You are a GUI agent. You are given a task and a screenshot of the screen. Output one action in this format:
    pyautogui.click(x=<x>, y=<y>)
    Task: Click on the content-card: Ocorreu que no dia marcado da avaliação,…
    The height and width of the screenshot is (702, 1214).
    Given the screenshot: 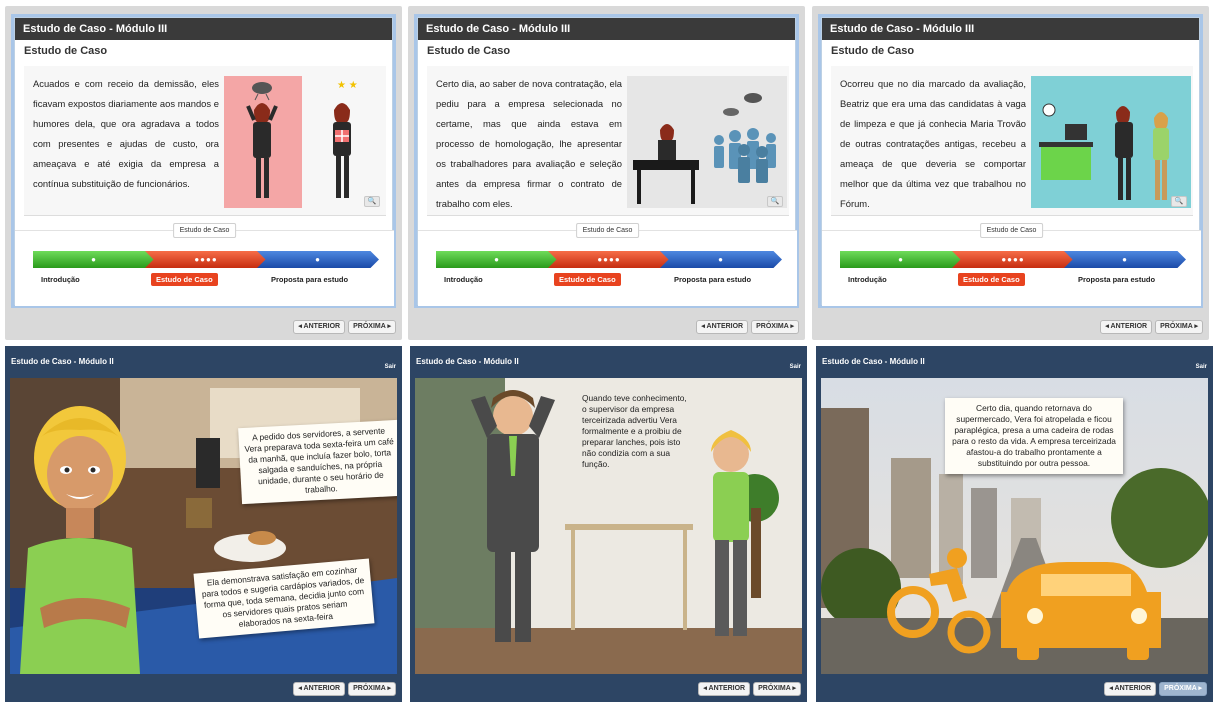 What is the action you would take?
    pyautogui.click(x=1012, y=141)
    